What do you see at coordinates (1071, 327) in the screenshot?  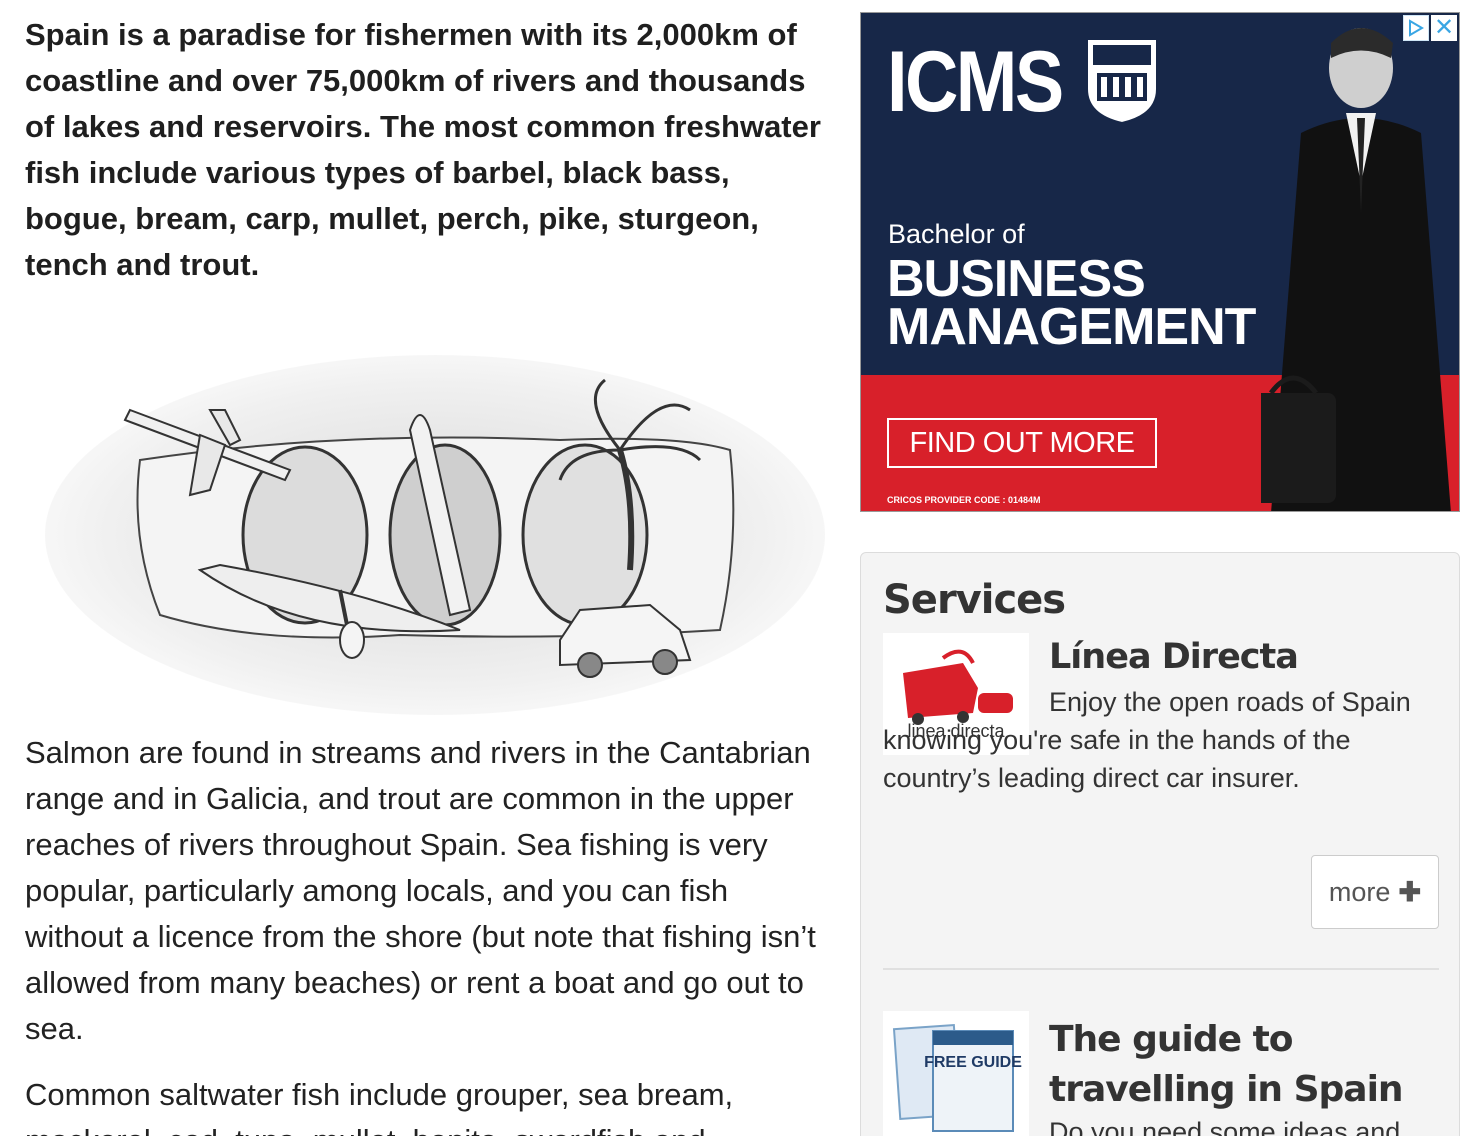 I see `ad-title-line-2: MANAGEMENT` at bounding box center [1071, 327].